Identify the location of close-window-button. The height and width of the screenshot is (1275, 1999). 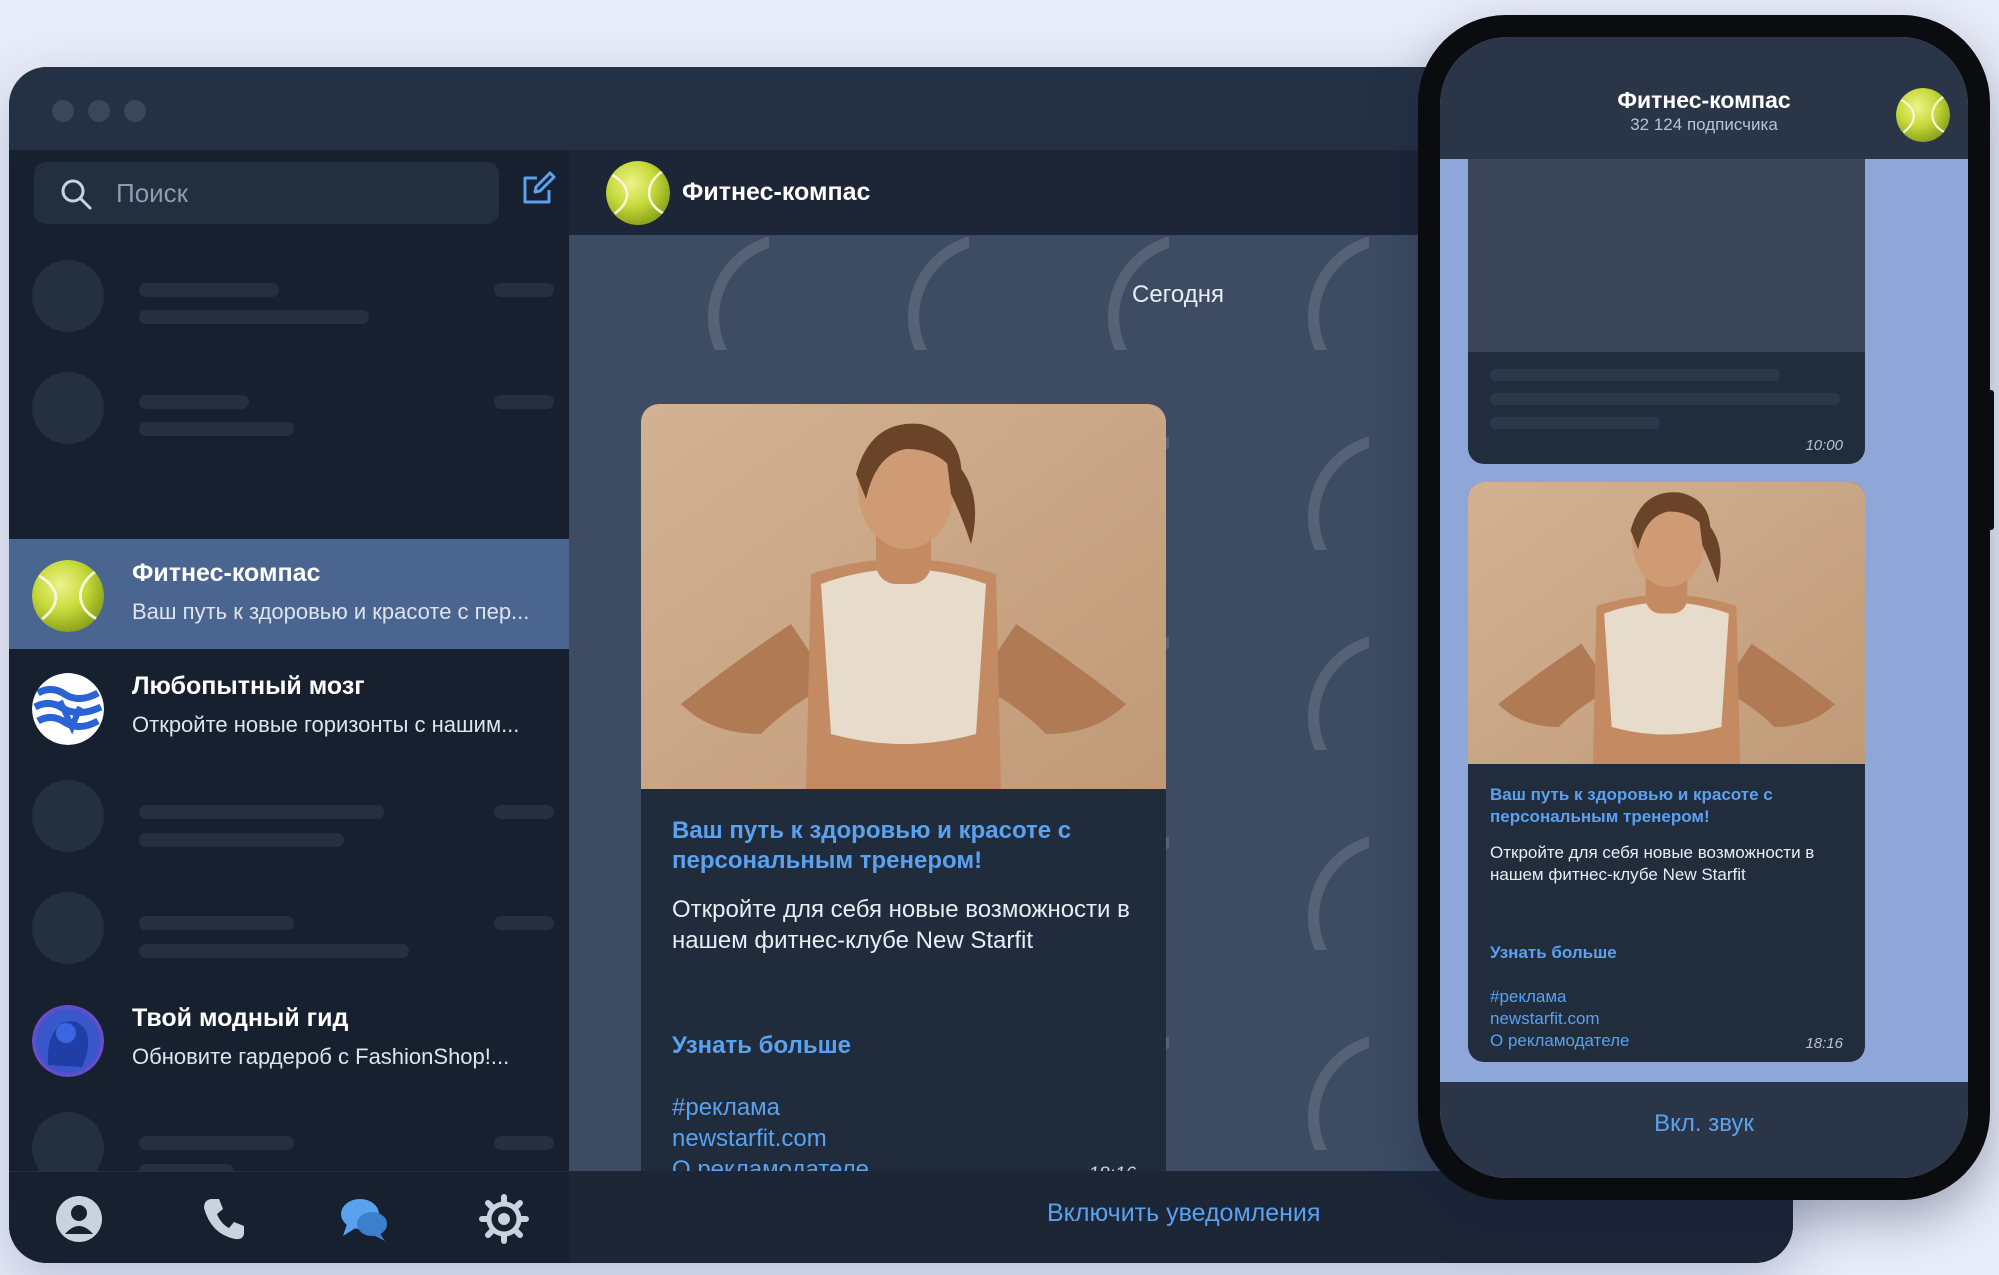
(63, 111).